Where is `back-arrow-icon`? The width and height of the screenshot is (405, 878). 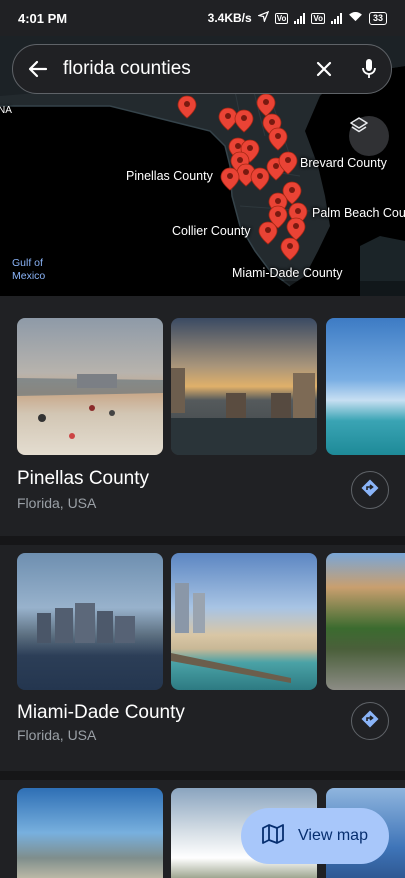
back-arrow-icon is located at coordinates (38, 69).